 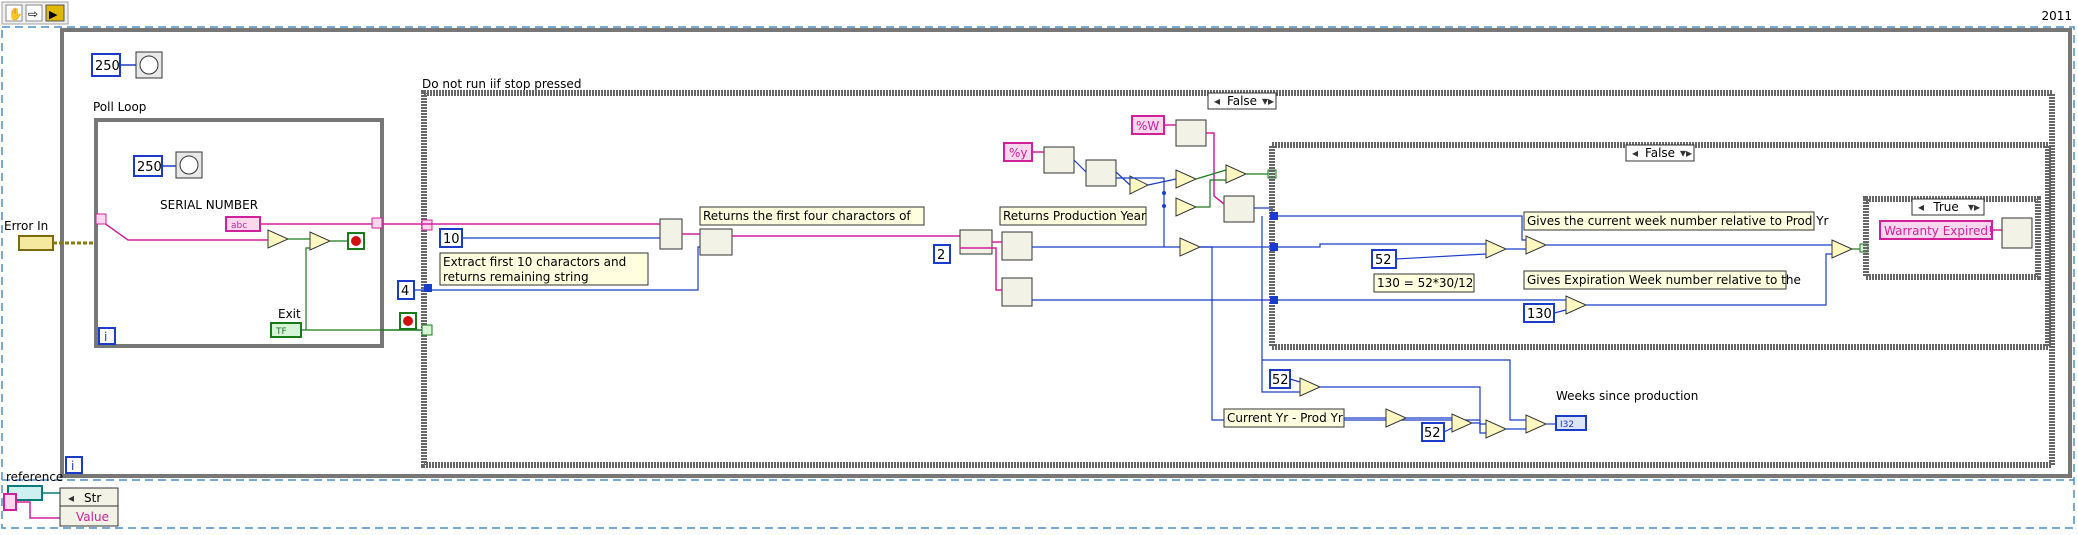 I want to click on warranty-expired-const: Warranty Expired!, so click(x=1936, y=230).